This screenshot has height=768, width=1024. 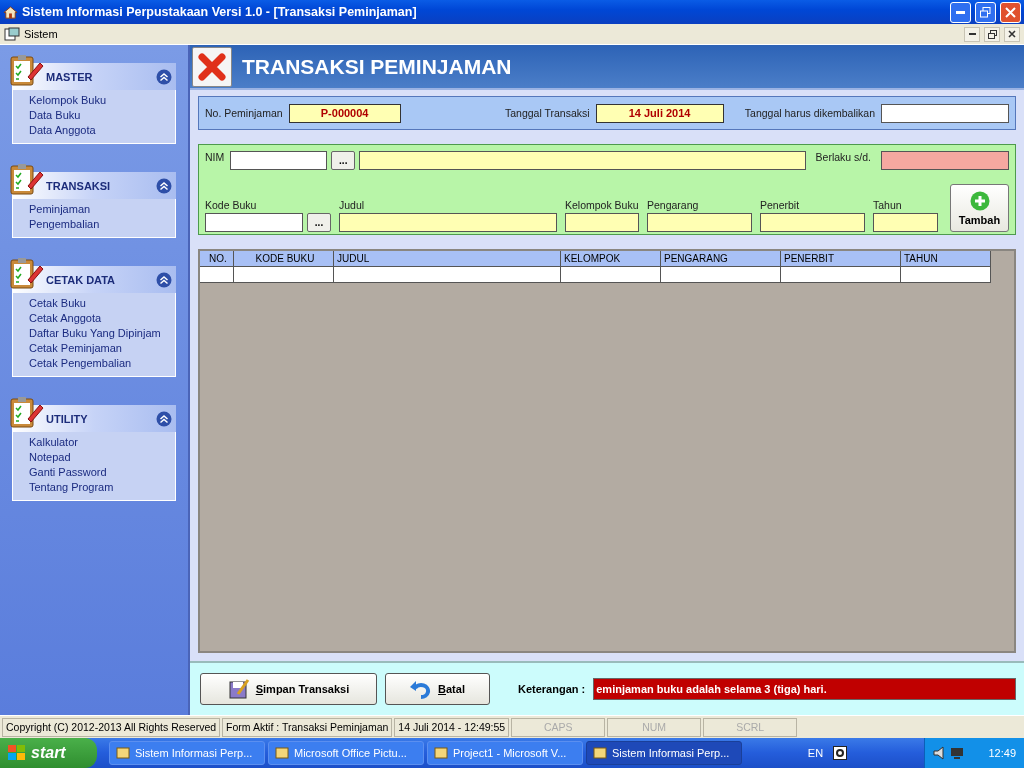 I want to click on sidebar-link: Cetak Anggota, so click(x=102, y=318).